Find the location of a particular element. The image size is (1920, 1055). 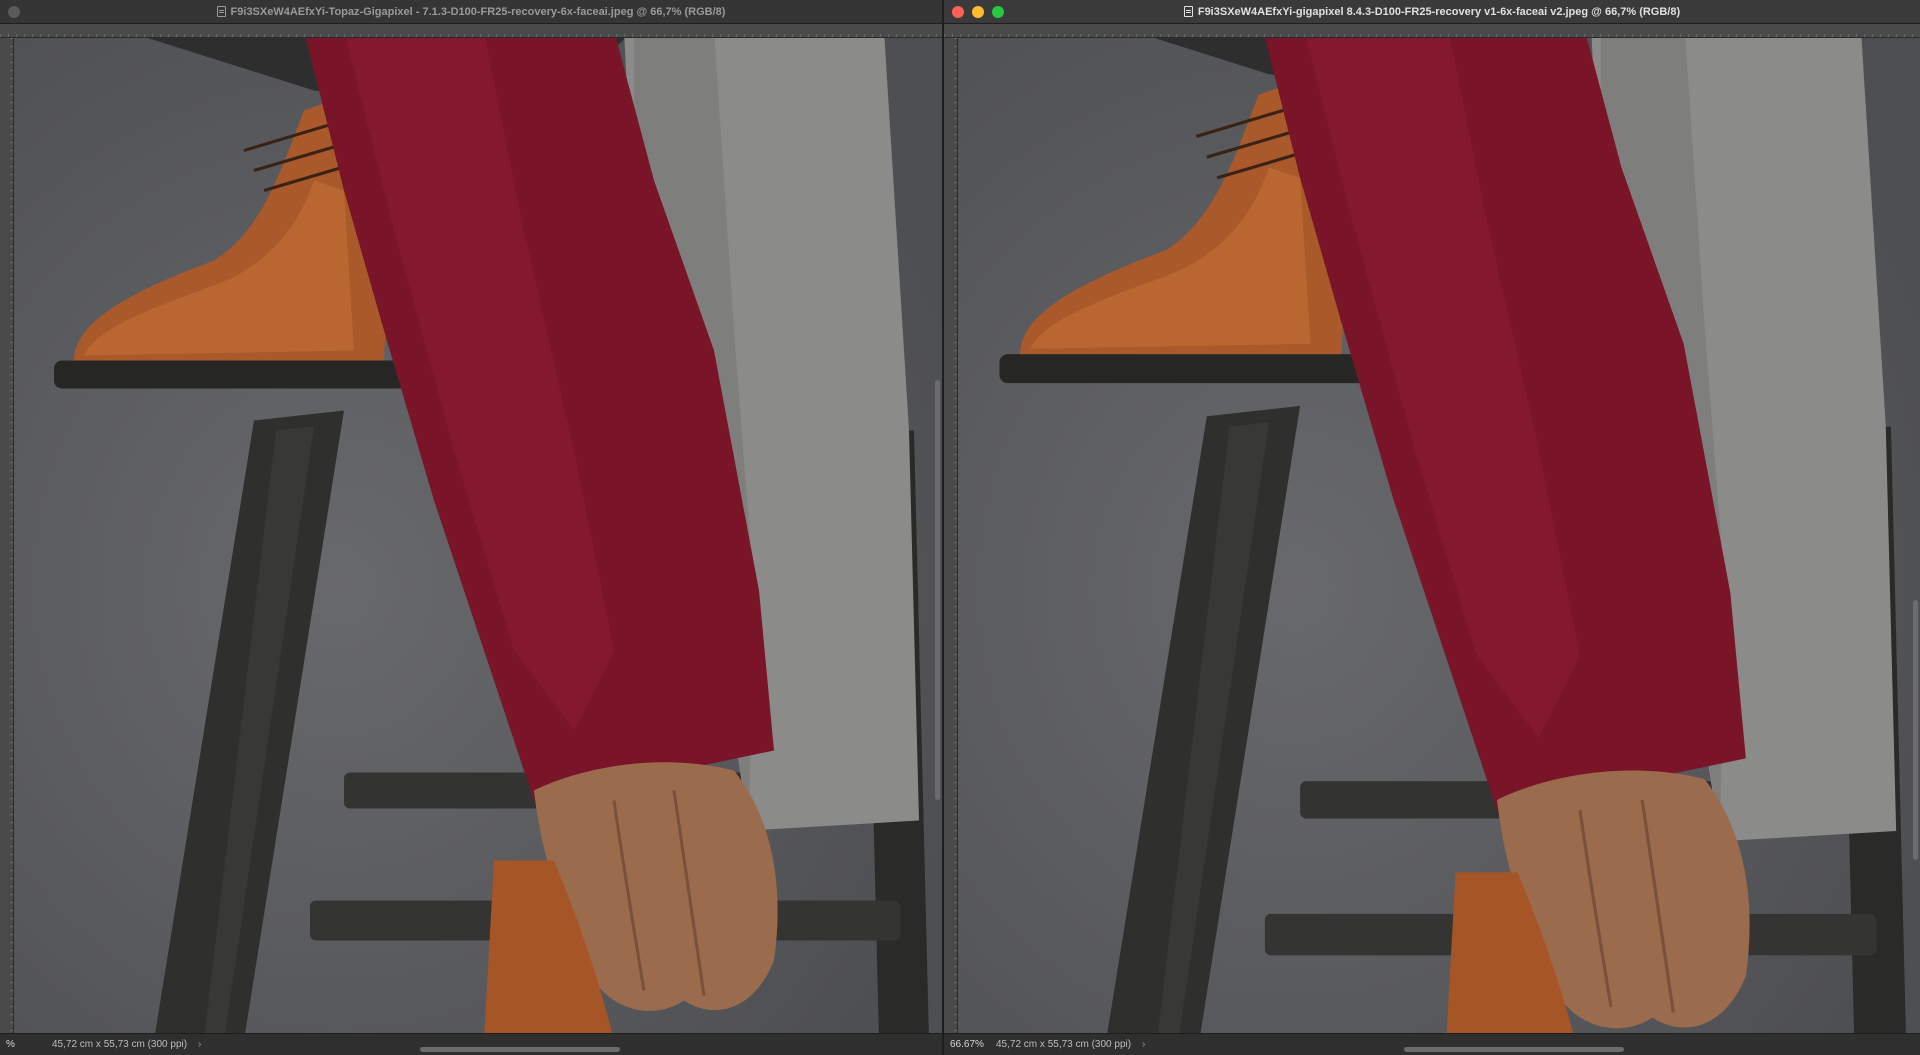

status-bar: % 45,72 cm x 55,73 cm (300 ppi) › is located at coordinates (471, 1044).